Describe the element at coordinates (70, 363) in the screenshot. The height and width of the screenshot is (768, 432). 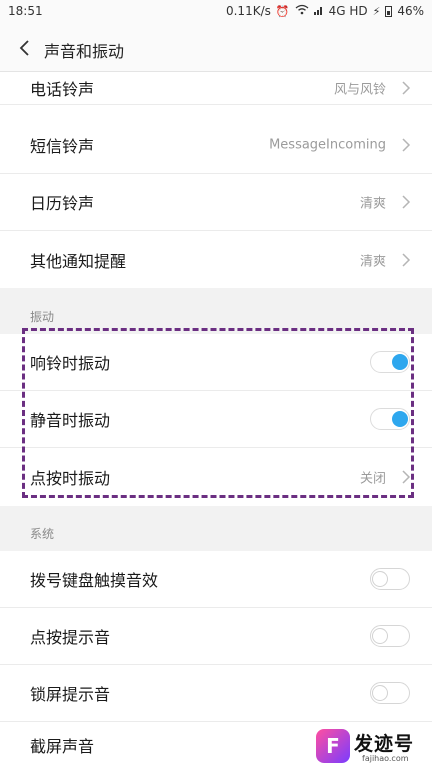
I see `row-label: 响铃时振动` at that location.